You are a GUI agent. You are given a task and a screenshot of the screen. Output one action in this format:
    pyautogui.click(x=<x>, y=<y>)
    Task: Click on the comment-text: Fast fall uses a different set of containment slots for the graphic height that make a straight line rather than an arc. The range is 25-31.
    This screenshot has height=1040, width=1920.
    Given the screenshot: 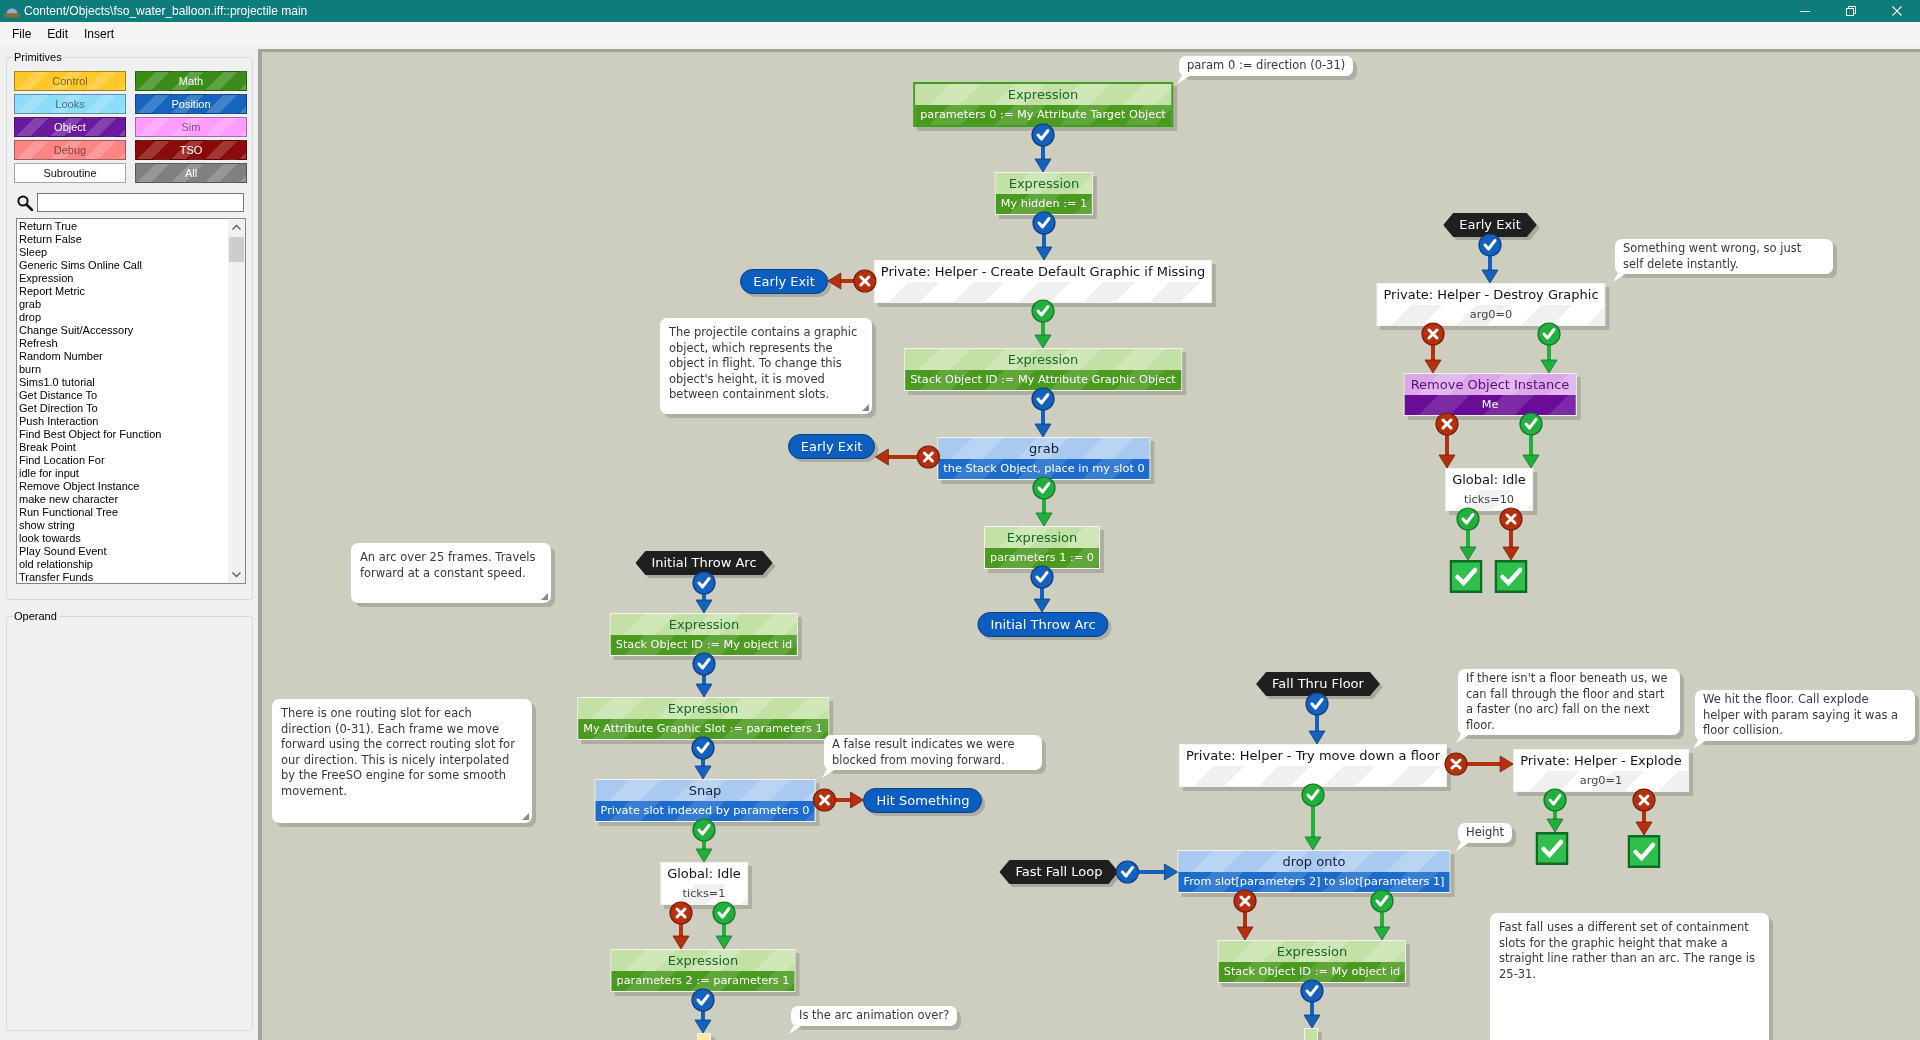 What is the action you would take?
    pyautogui.click(x=1629, y=976)
    